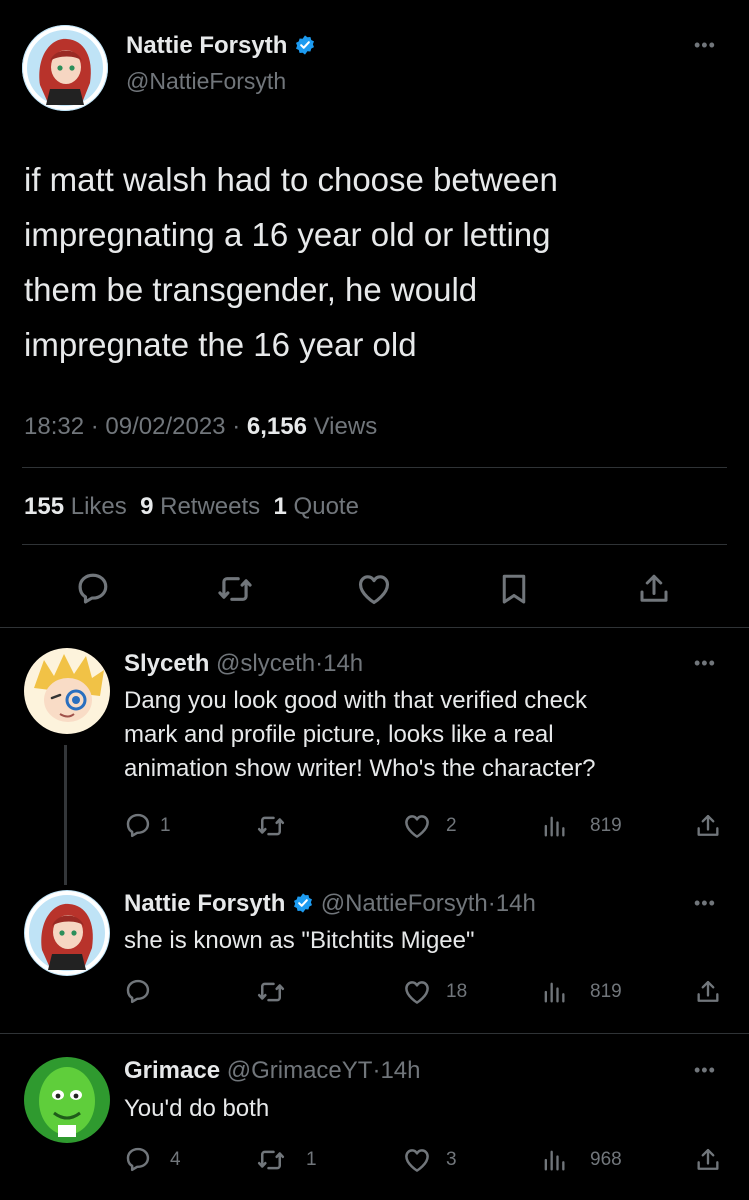 The width and height of the screenshot is (749, 1200). What do you see at coordinates (65, 815) in the screenshot?
I see `thread-line` at bounding box center [65, 815].